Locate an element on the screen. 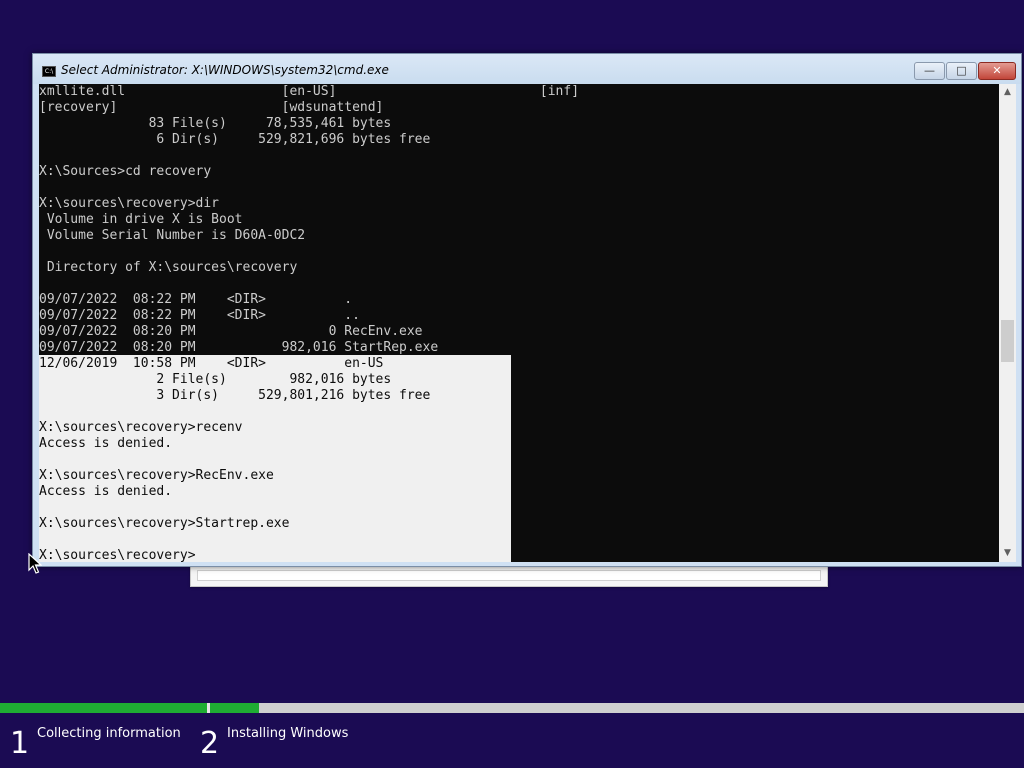  scroll-up-icon: ▲ is located at coordinates (1007, 92).